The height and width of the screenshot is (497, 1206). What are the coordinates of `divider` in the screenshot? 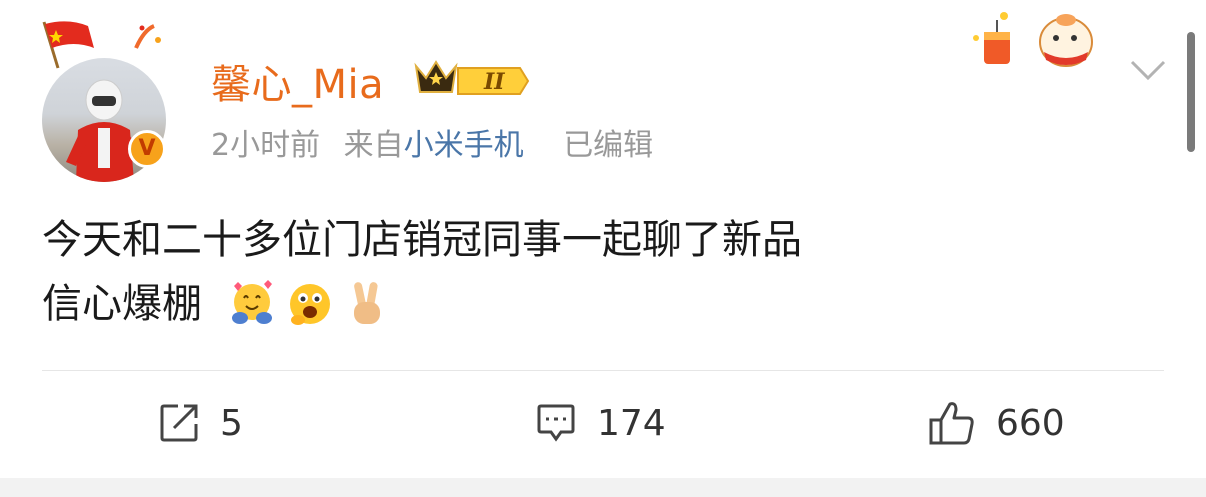 It's located at (603, 370).